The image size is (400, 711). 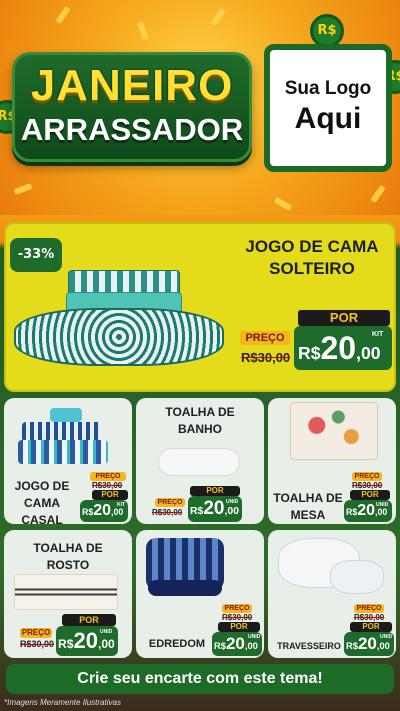 I want to click on logo-text-line1: Sua Logo, so click(x=328, y=88).